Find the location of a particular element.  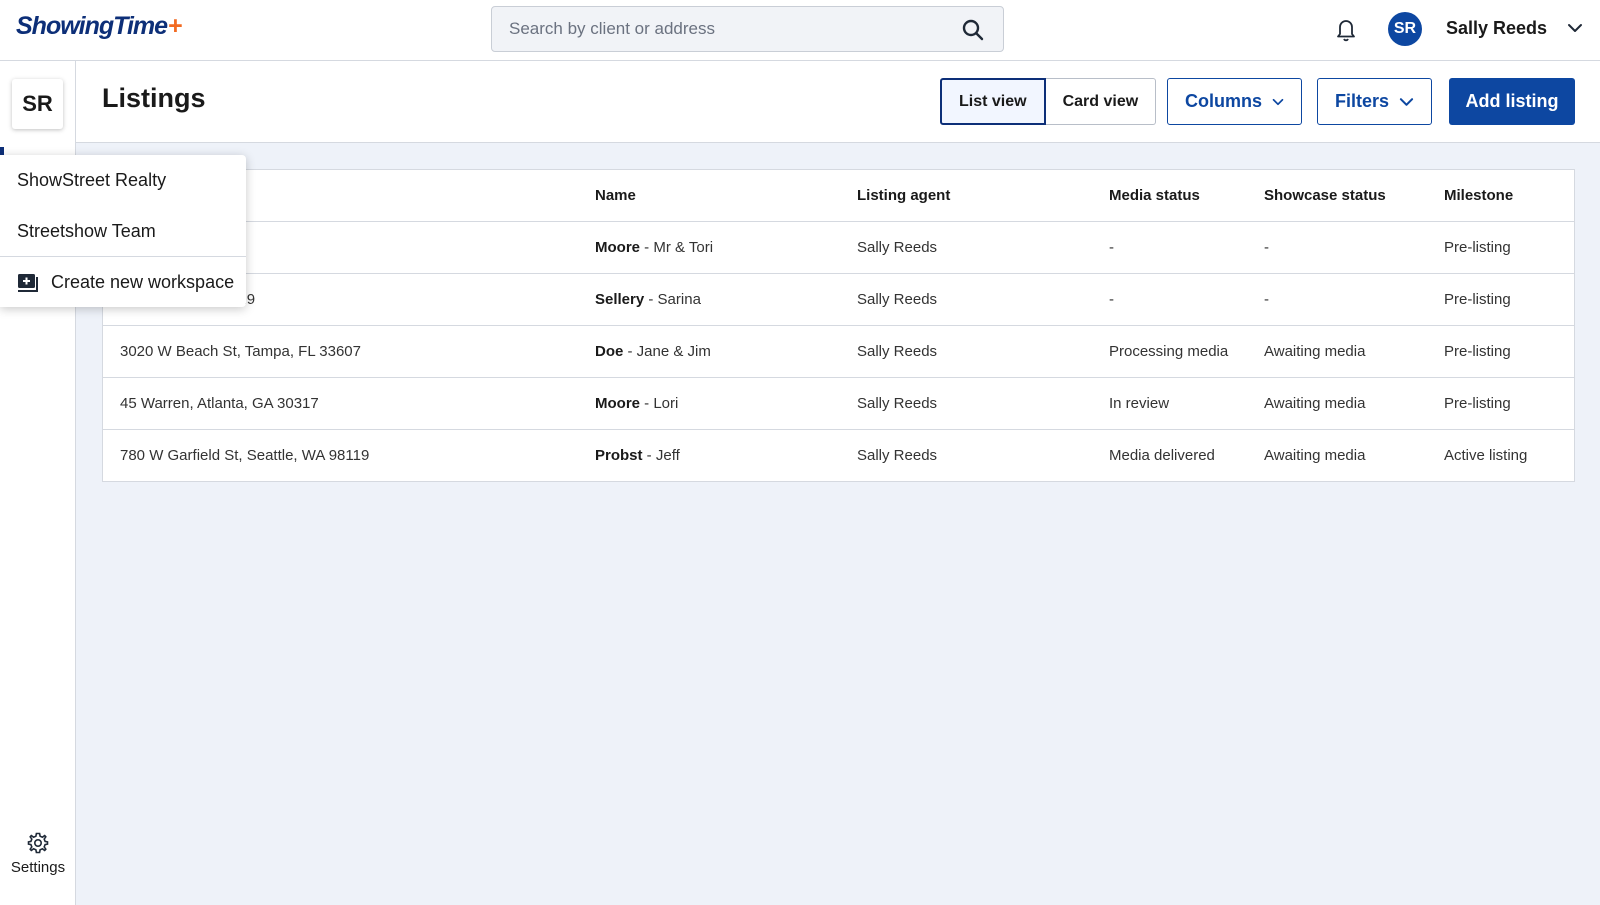

create-workspace-item: Create new workspace is located at coordinates (123, 282).